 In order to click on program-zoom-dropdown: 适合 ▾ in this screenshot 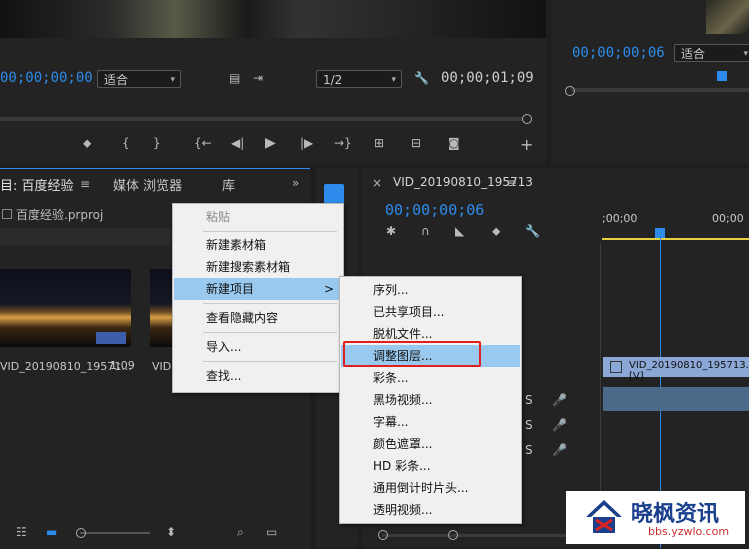, I will do `click(711, 53)`.